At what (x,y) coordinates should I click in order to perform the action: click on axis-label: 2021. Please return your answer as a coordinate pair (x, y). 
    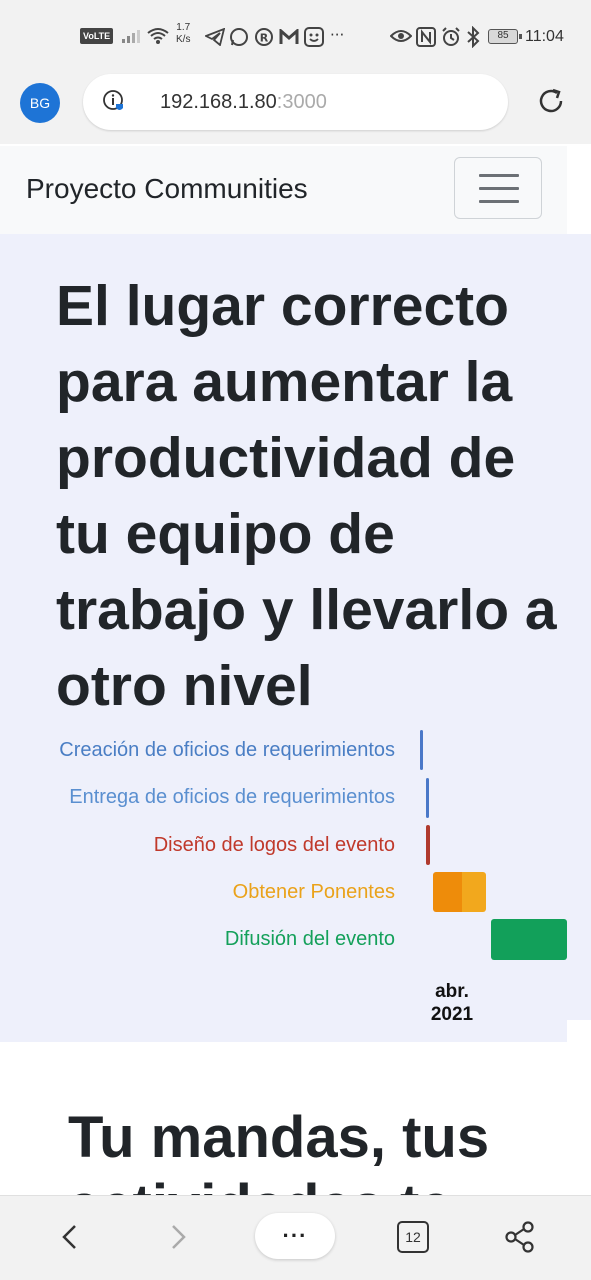
    Looking at the image, I should click on (452, 1014).